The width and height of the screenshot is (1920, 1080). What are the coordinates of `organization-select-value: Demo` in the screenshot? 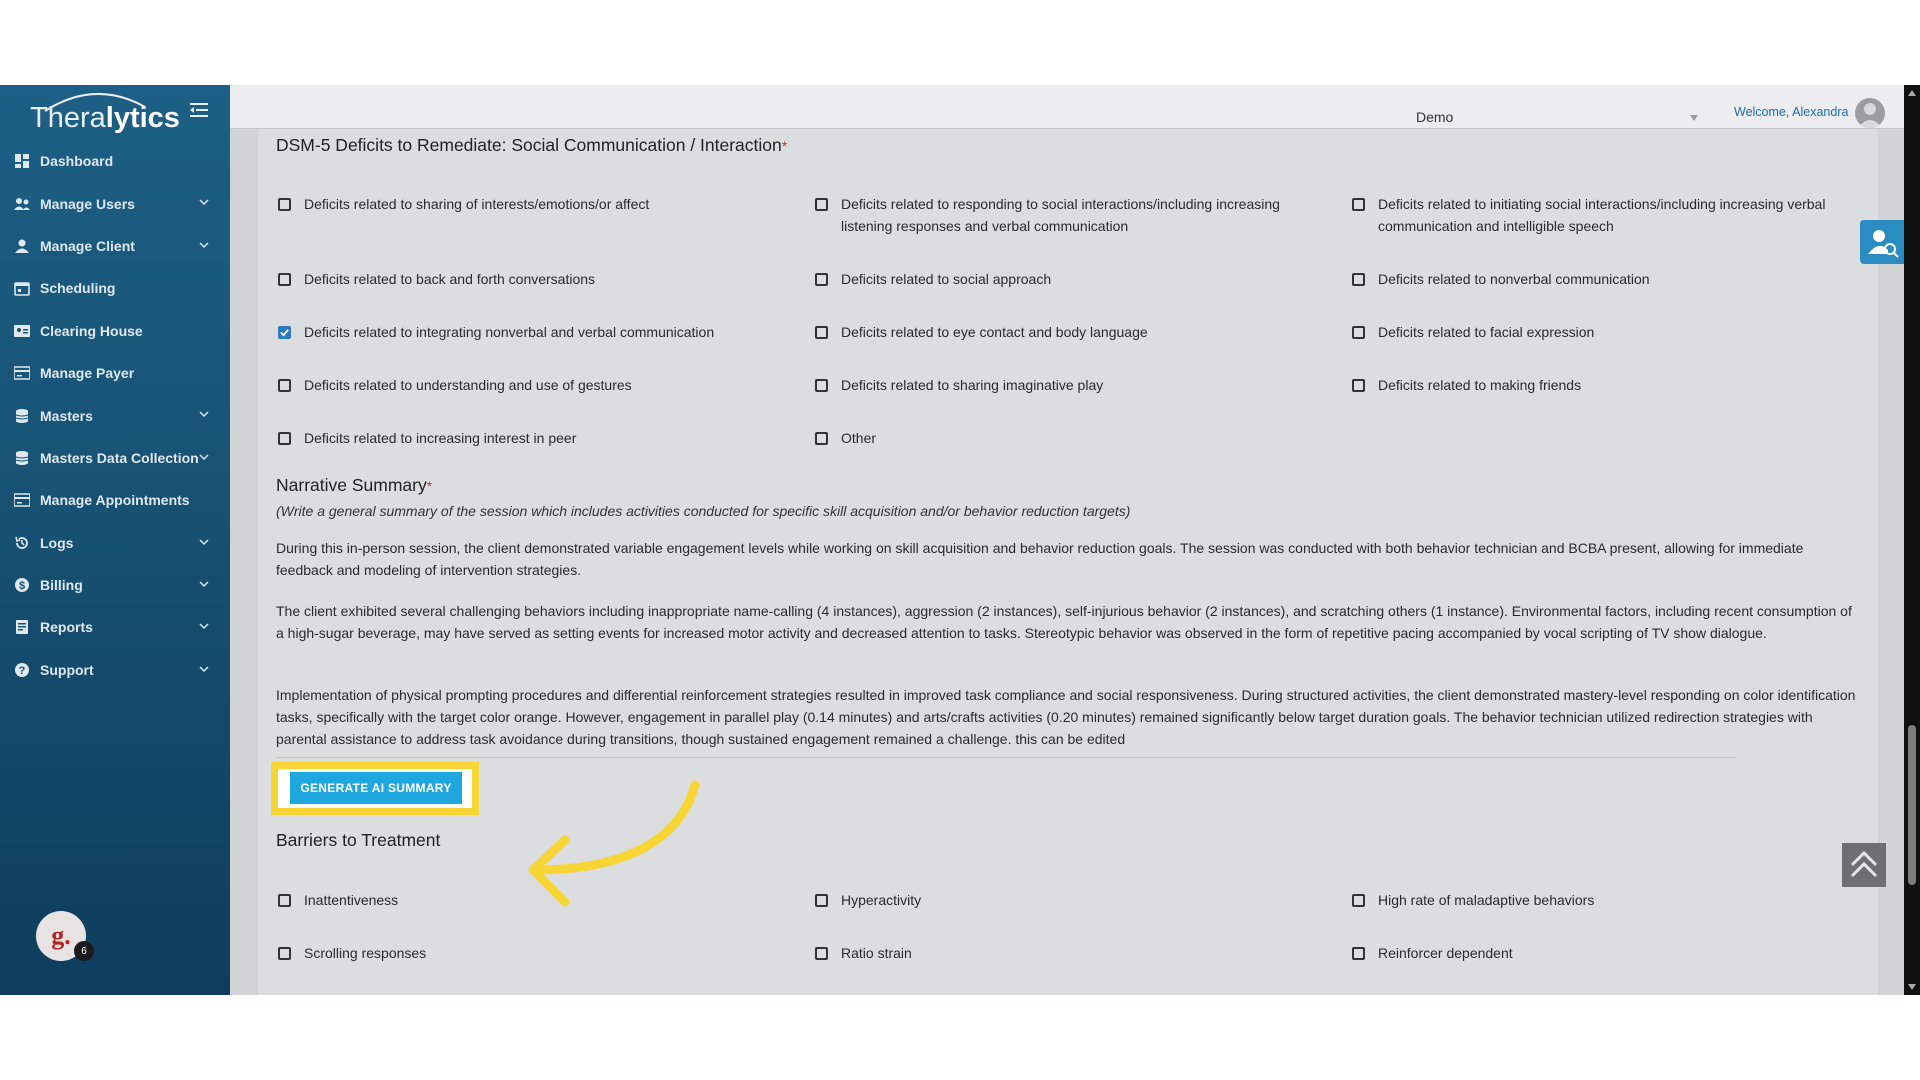 It's located at (1435, 117).